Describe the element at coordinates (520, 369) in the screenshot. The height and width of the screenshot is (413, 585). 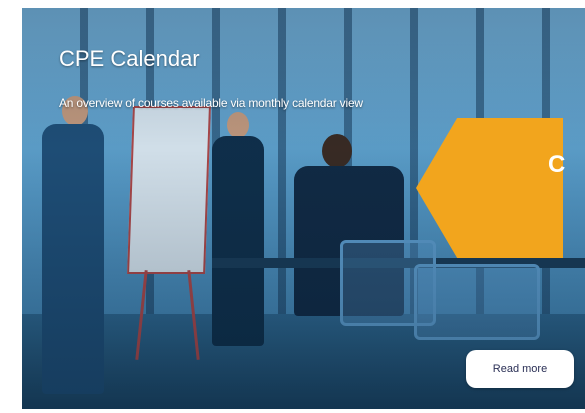
I see `read-more-button: Read more` at that location.